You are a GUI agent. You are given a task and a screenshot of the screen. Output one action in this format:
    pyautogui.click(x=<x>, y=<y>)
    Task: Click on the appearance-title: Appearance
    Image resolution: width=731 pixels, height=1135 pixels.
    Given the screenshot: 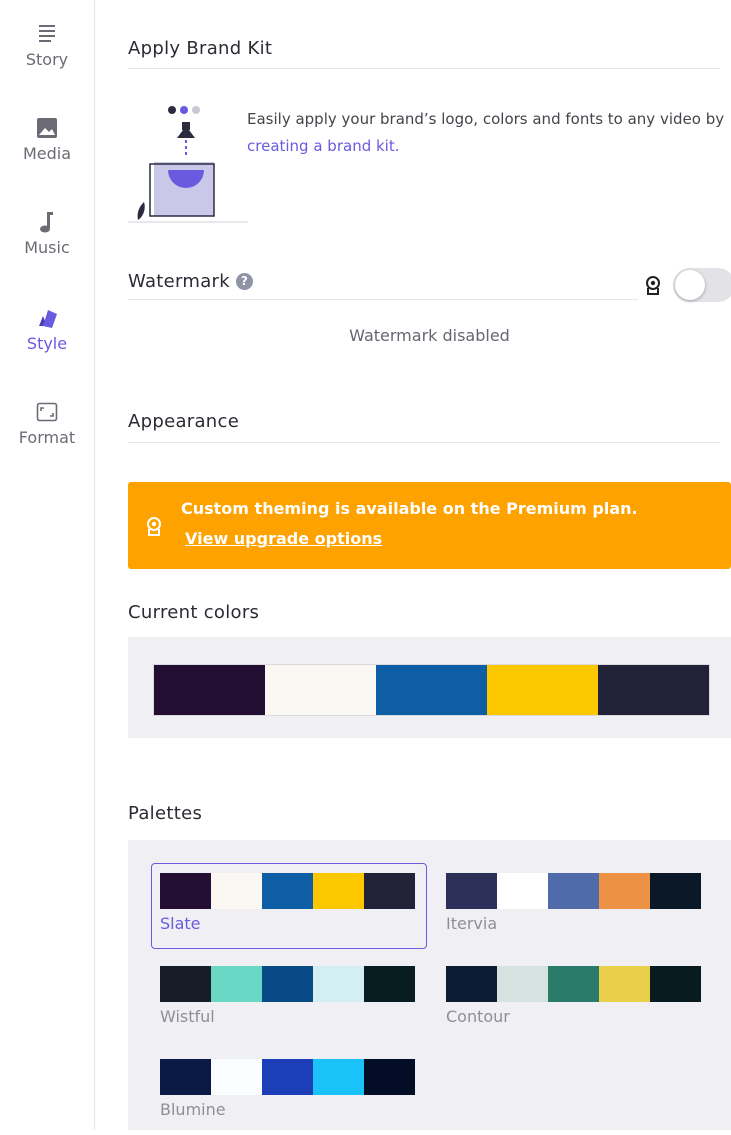 What is the action you would take?
    pyautogui.click(x=184, y=421)
    